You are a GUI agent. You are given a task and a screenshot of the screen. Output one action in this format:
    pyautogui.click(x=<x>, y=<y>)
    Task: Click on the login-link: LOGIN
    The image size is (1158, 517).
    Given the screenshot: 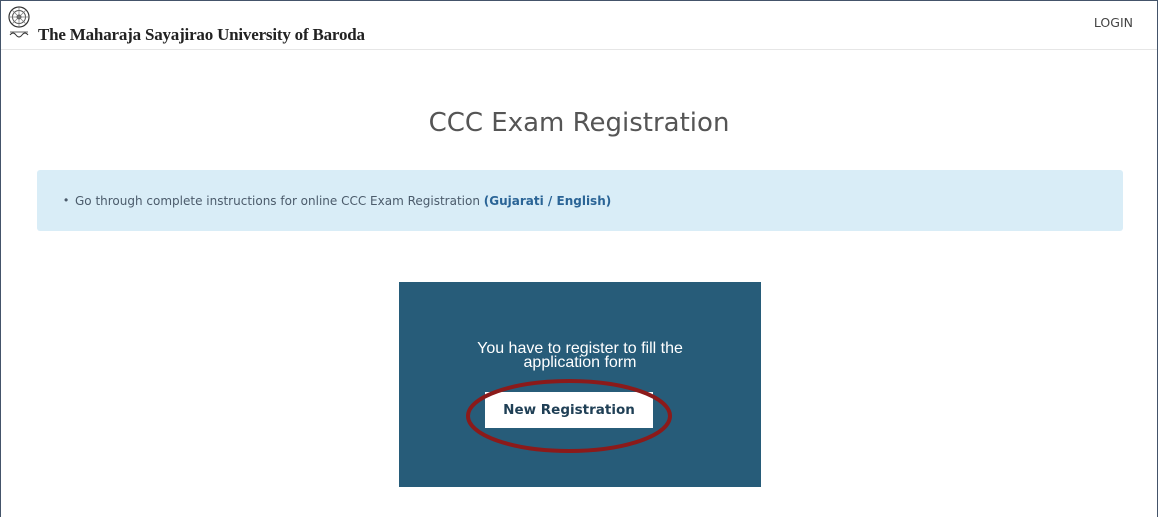 What is the action you would take?
    pyautogui.click(x=1113, y=22)
    